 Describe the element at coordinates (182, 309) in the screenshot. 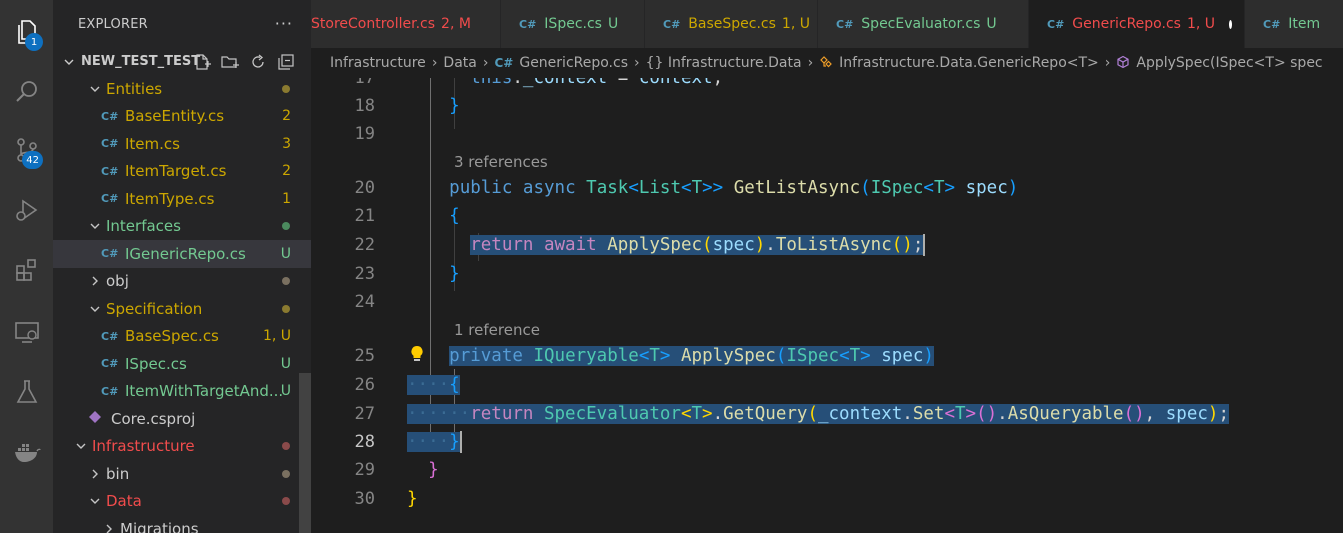

I see `tree-folder: Specification` at that location.